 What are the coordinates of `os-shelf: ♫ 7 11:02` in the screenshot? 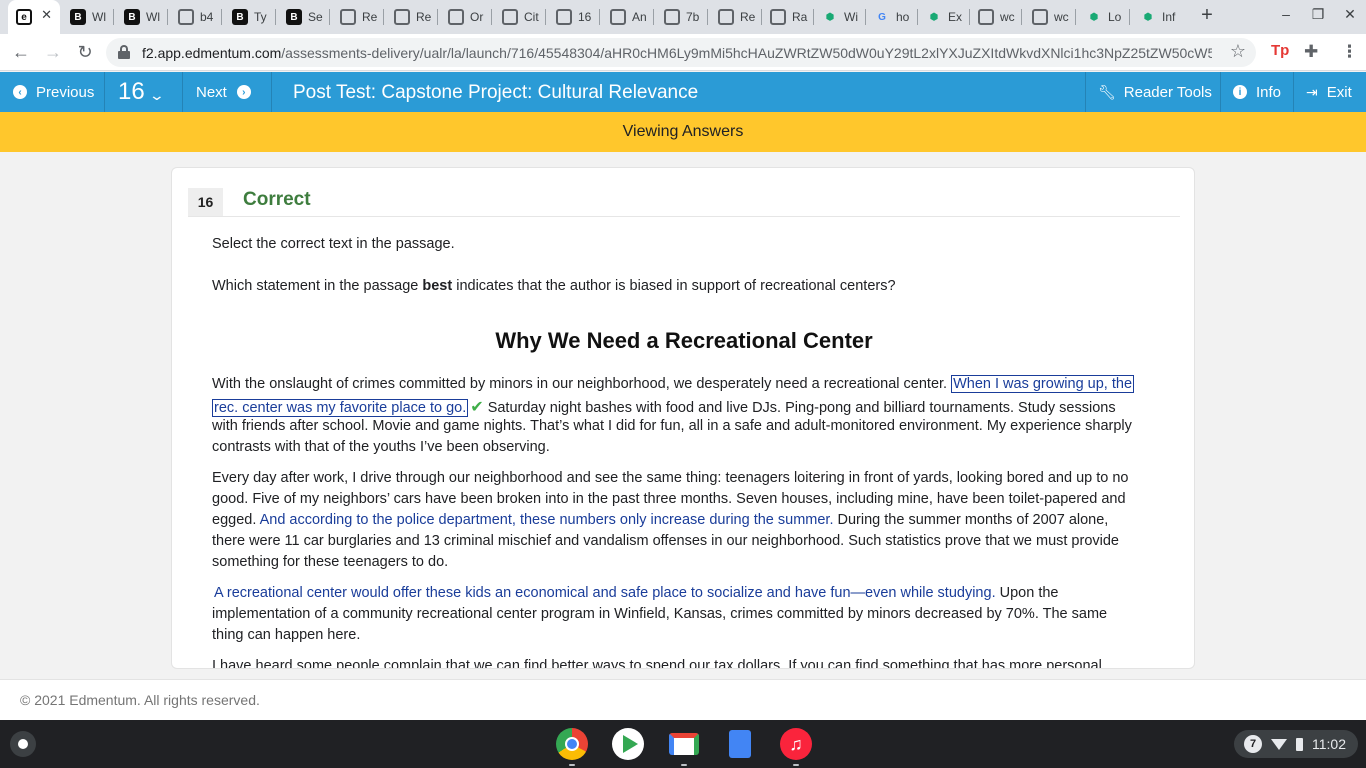 It's located at (683, 744).